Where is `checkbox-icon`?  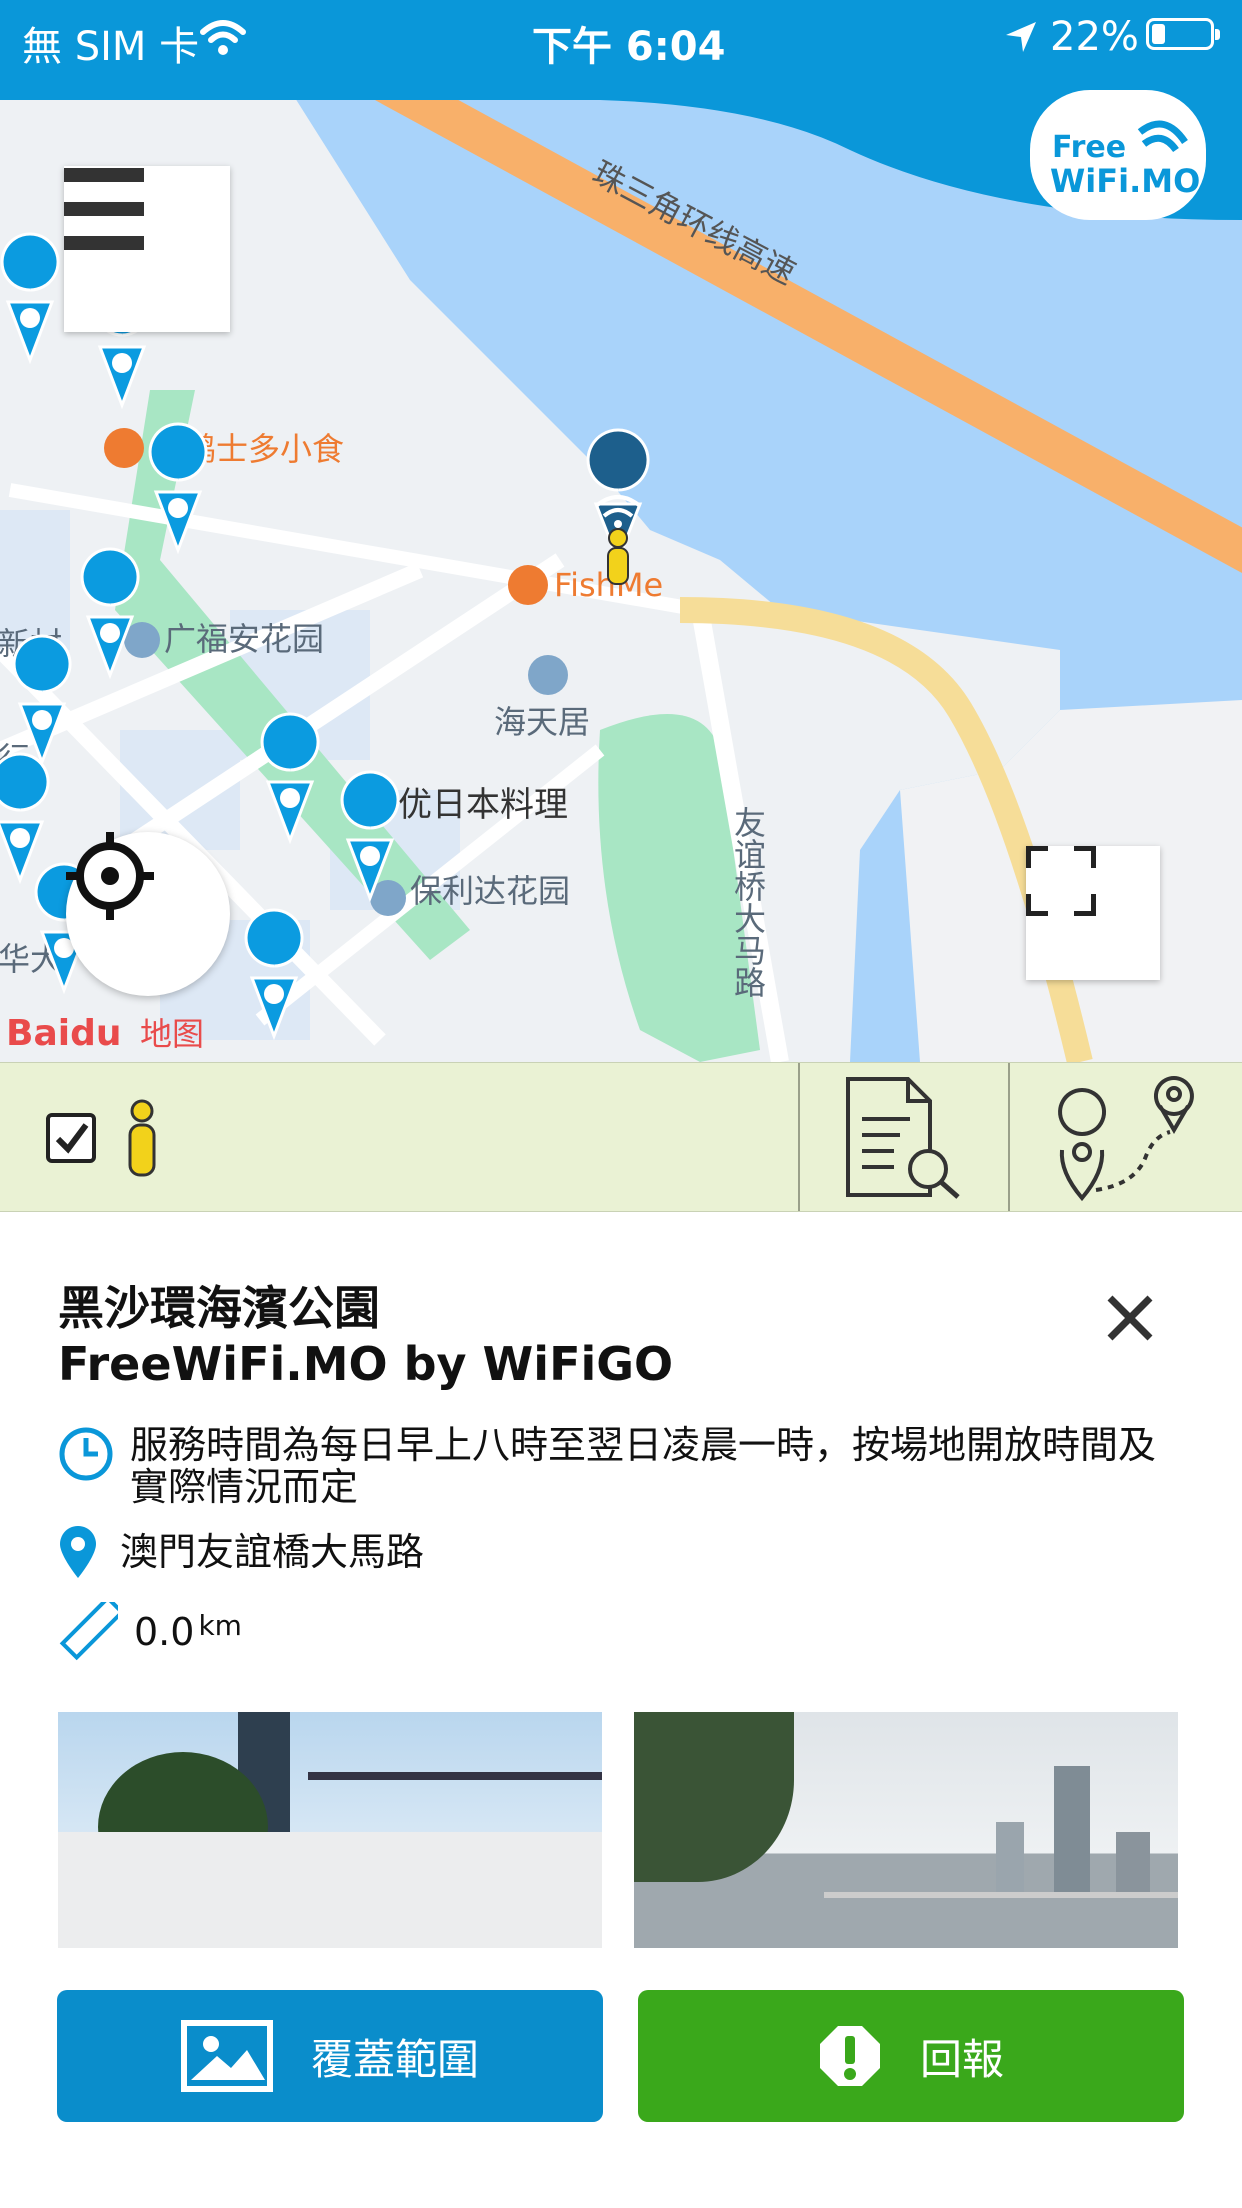 checkbox-icon is located at coordinates (72, 1138).